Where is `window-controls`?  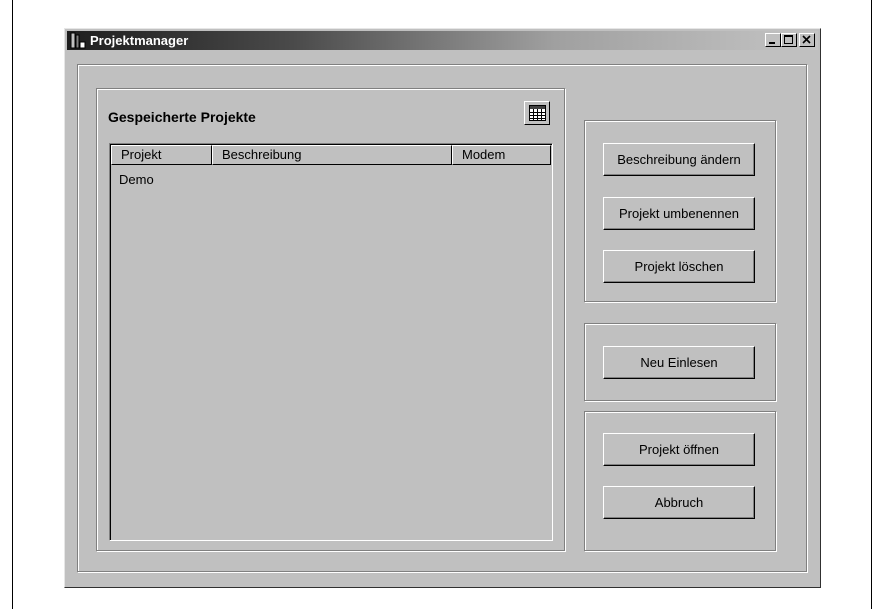 window-controls is located at coordinates (790, 40).